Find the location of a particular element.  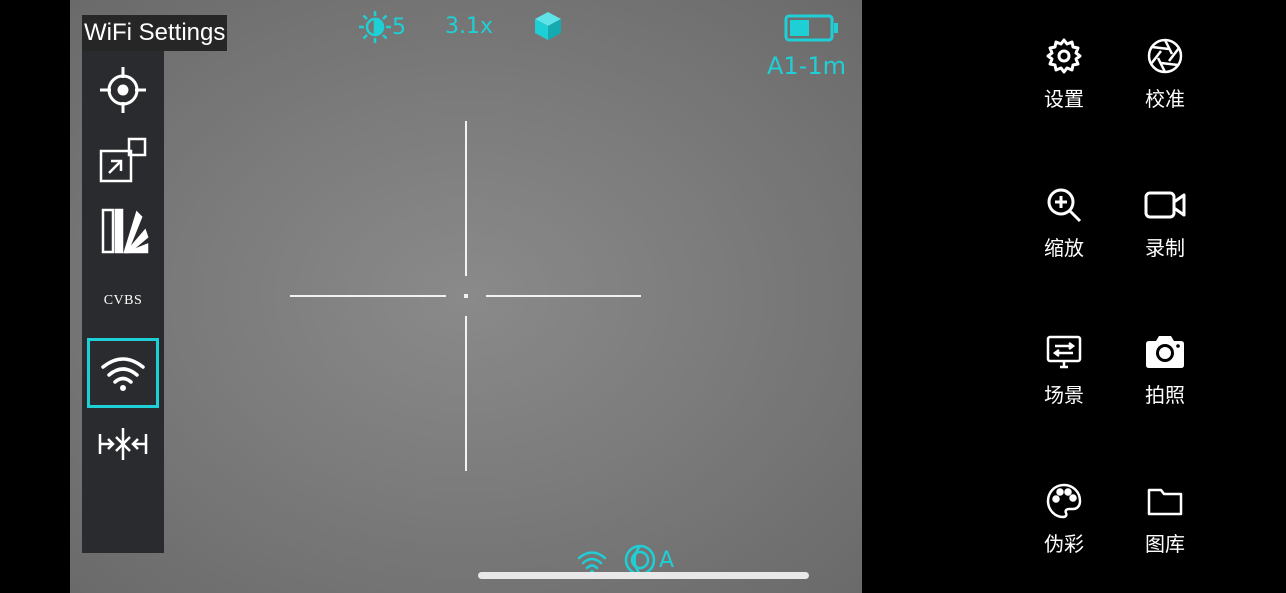

menu-item-wifi is located at coordinates (123, 373).